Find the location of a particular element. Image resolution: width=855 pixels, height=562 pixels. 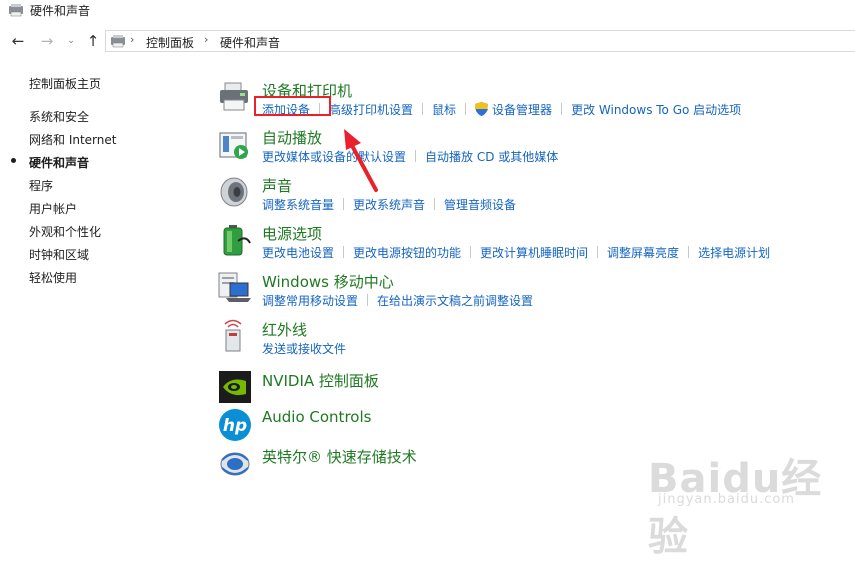

category-links: 发送或接收文件 is located at coordinates (304, 348).